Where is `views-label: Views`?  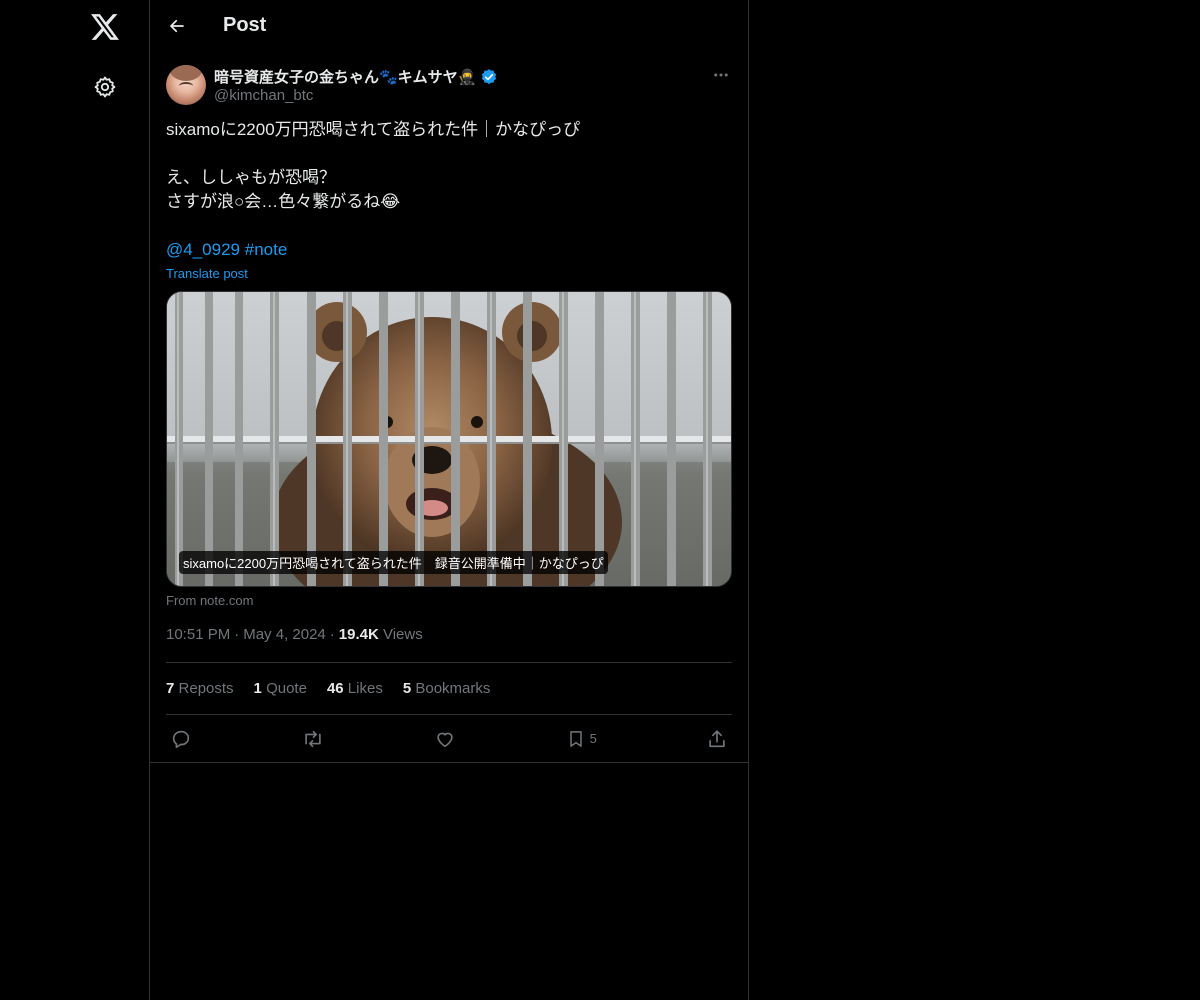 views-label: Views is located at coordinates (402, 634).